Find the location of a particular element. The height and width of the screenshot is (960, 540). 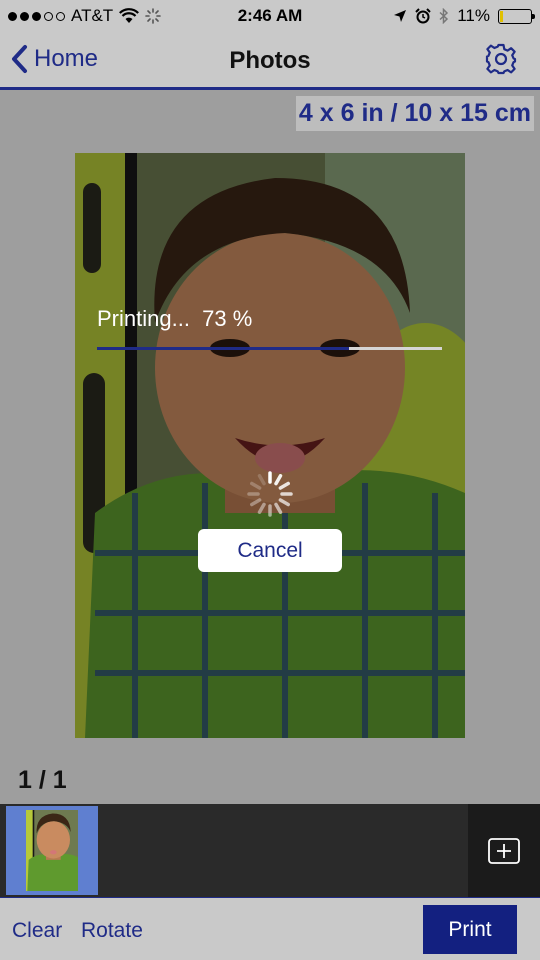

page-counter: 1 / 1 is located at coordinates (42, 780).